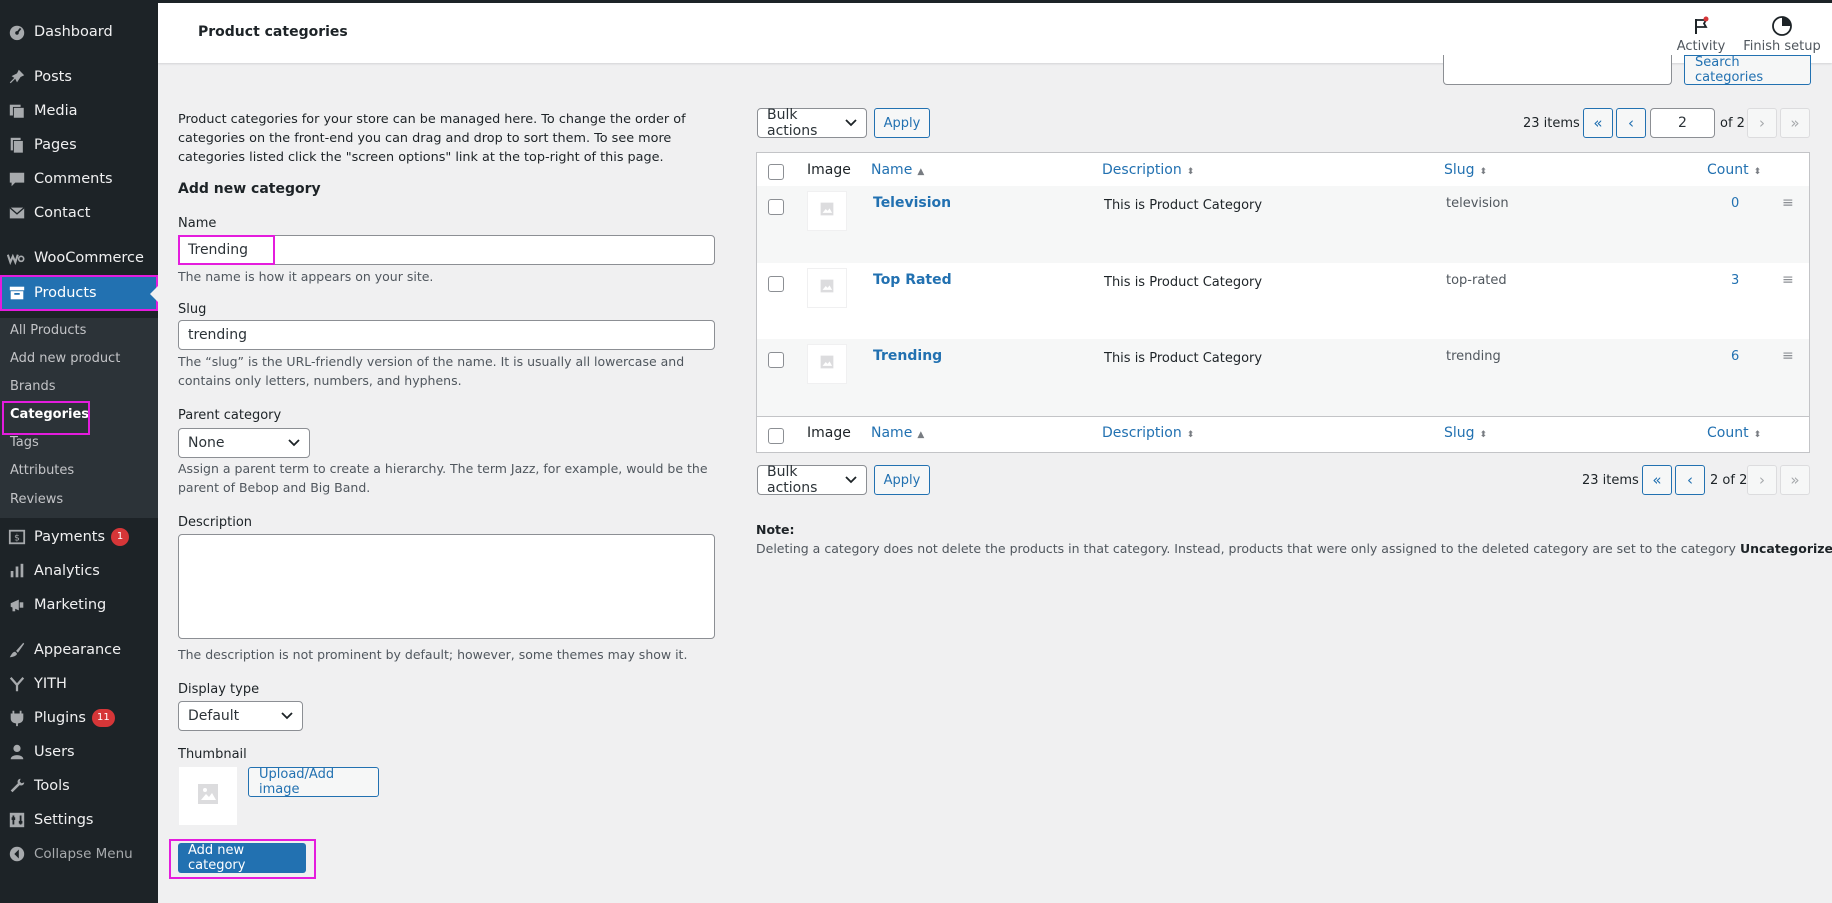  What do you see at coordinates (1557, 70) in the screenshot?
I see `search-categories-input` at bounding box center [1557, 70].